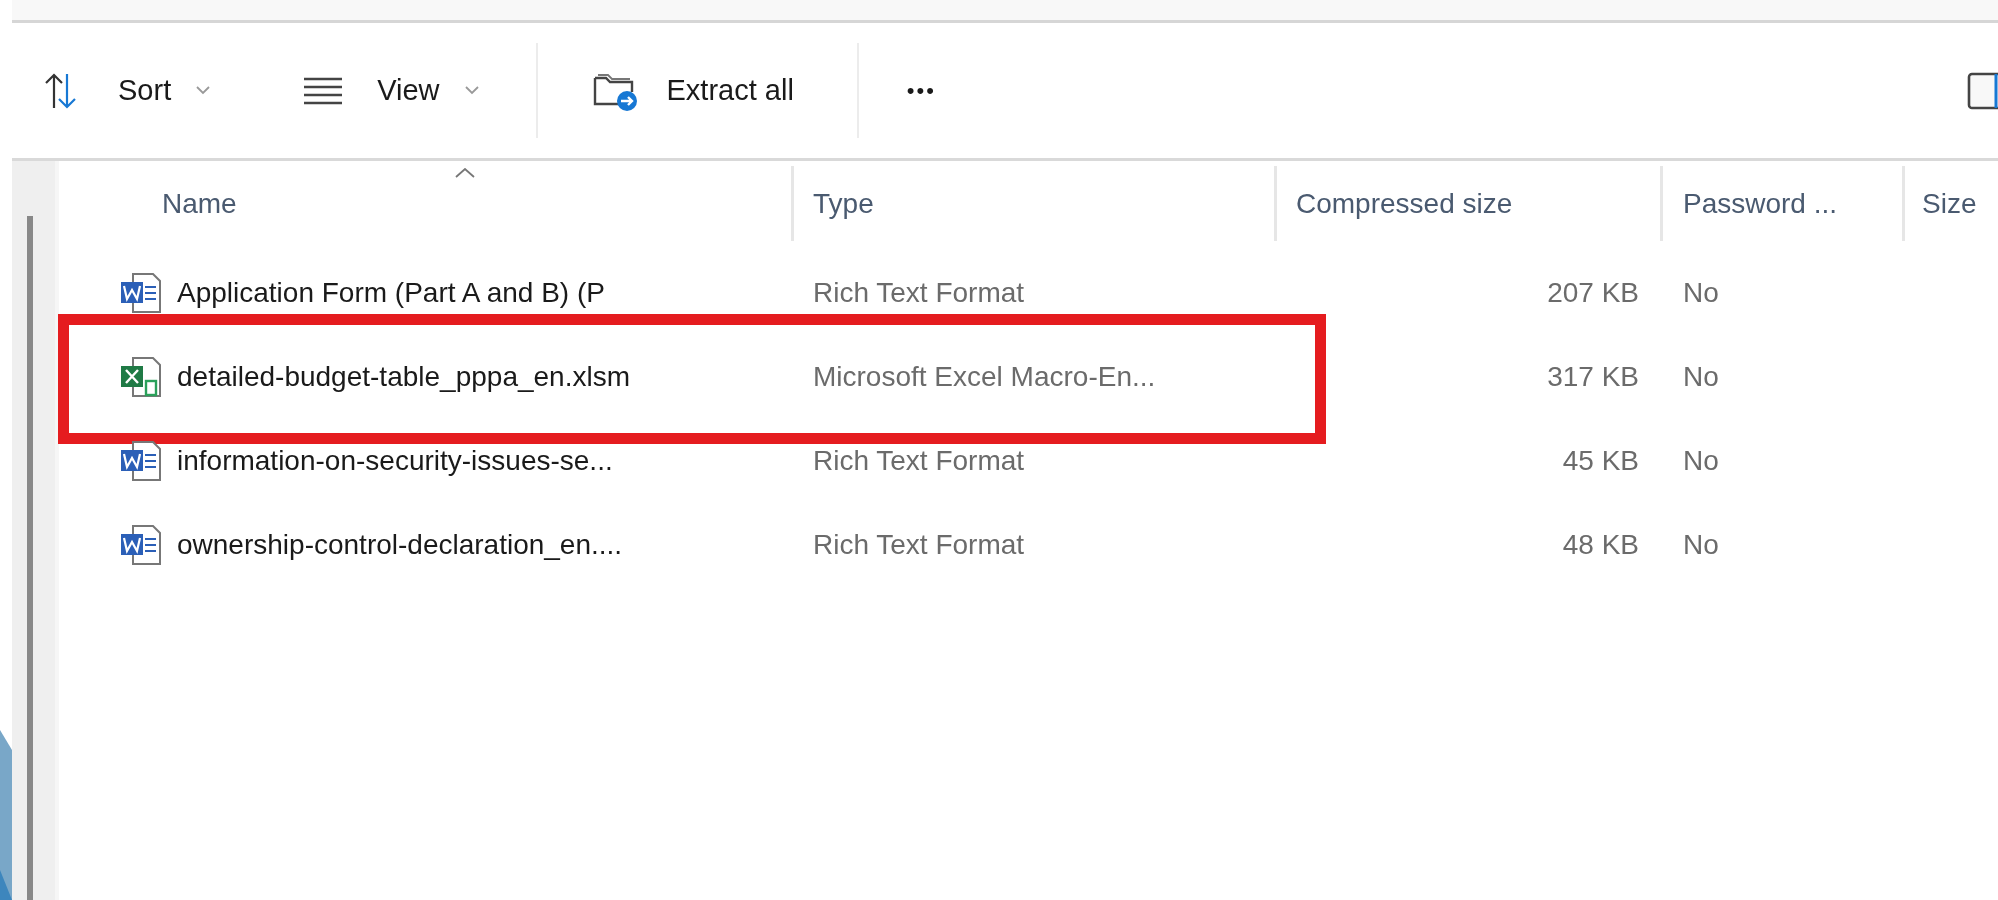 Image resolution: width=1998 pixels, height=900 pixels. Describe the element at coordinates (465, 173) in the screenshot. I see `sort-chevron-icon` at that location.